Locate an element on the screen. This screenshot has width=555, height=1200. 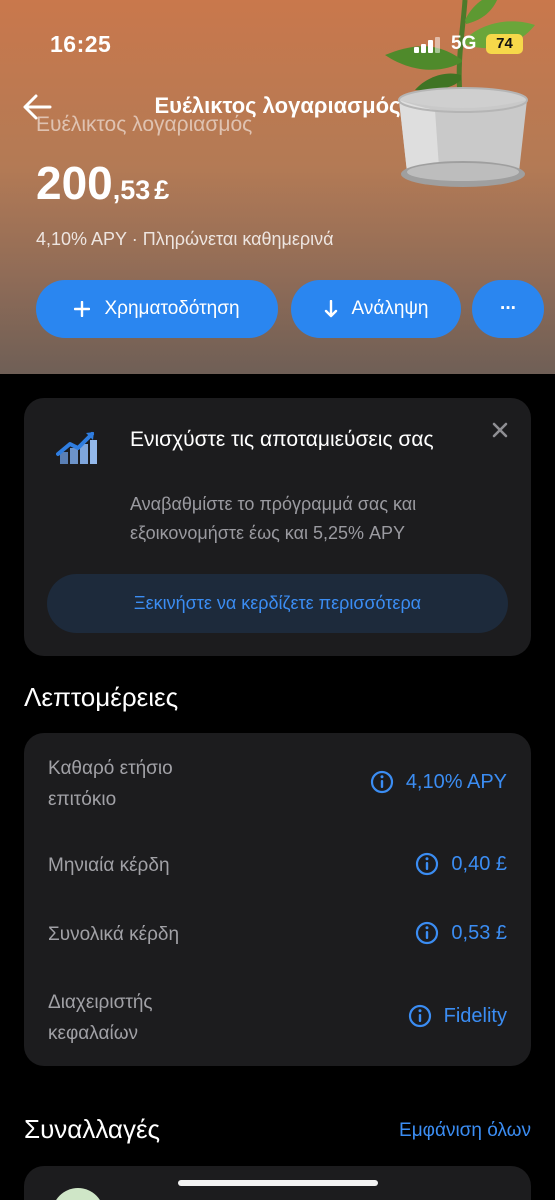
details-row-rate: Καθαρό ετήσιο επιτόκιο 4,10% APY is located at coordinates (277, 784).